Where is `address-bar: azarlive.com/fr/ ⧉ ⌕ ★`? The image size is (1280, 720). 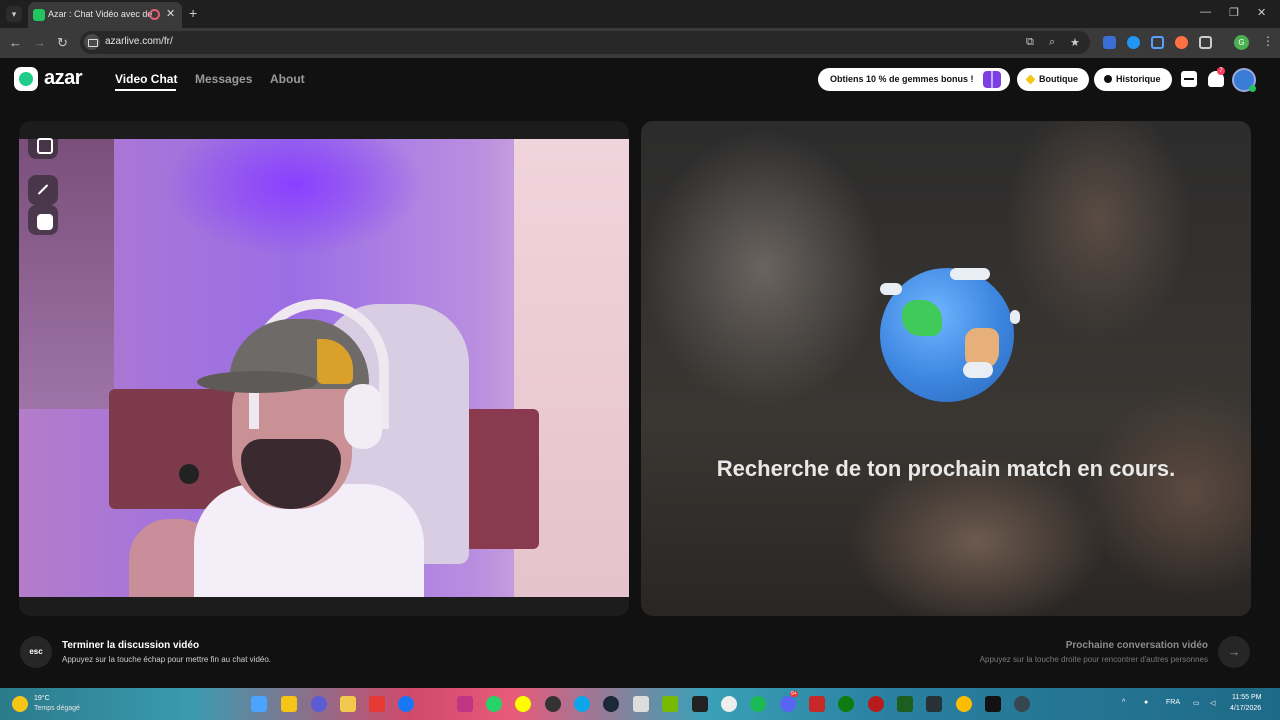 address-bar: azarlive.com/fr/ ⧉ ⌕ ★ is located at coordinates (585, 42).